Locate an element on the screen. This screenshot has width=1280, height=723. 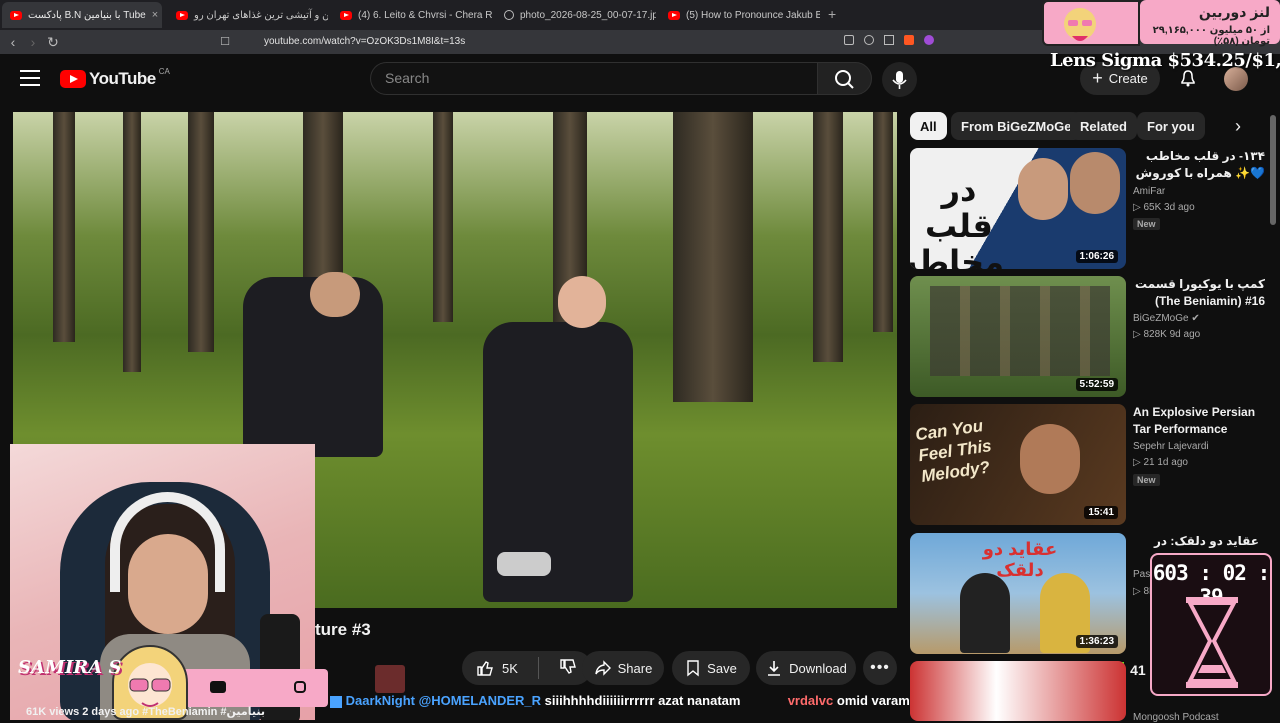
country-code: CA is located at coordinates (164, 71).